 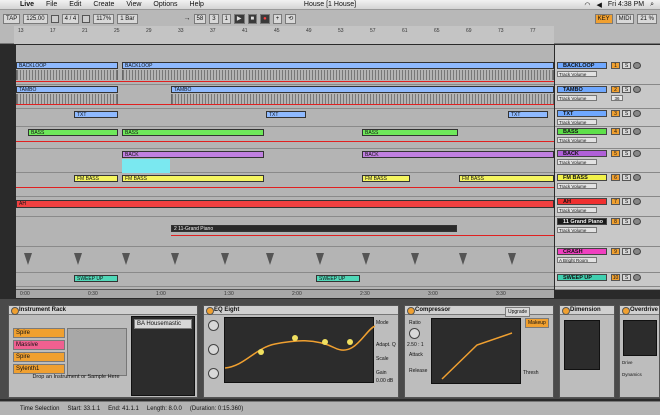 What do you see at coordinates (607, 232) in the screenshot?
I see `track-header: 11 Grand Piano Track Volume 8 S` at bounding box center [607, 232].